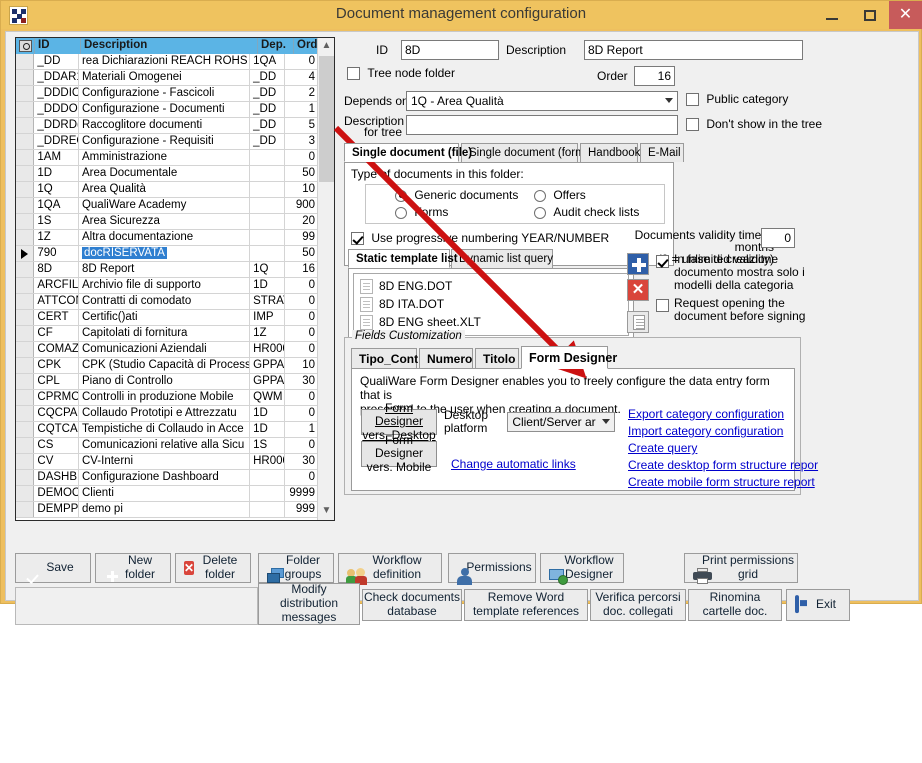  I want to click on delete-template-button: ✕, so click(638, 290).